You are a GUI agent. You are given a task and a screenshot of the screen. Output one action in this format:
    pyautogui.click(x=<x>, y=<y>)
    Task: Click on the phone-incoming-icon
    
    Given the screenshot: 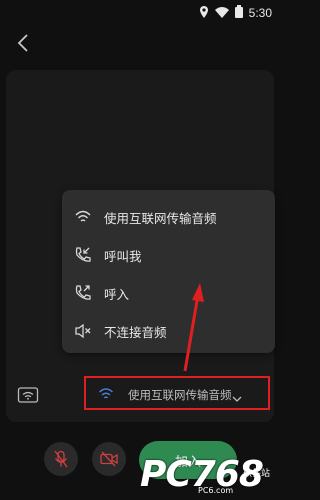 What is the action you would take?
    pyautogui.click(x=83, y=293)
    